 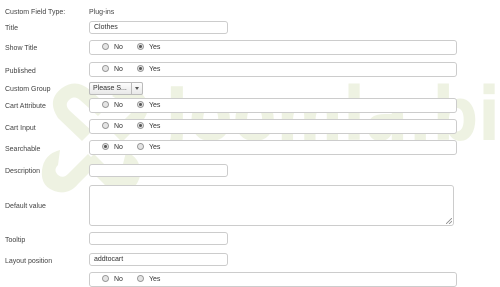 What do you see at coordinates (158, 170) in the screenshot?
I see `description-input` at bounding box center [158, 170].